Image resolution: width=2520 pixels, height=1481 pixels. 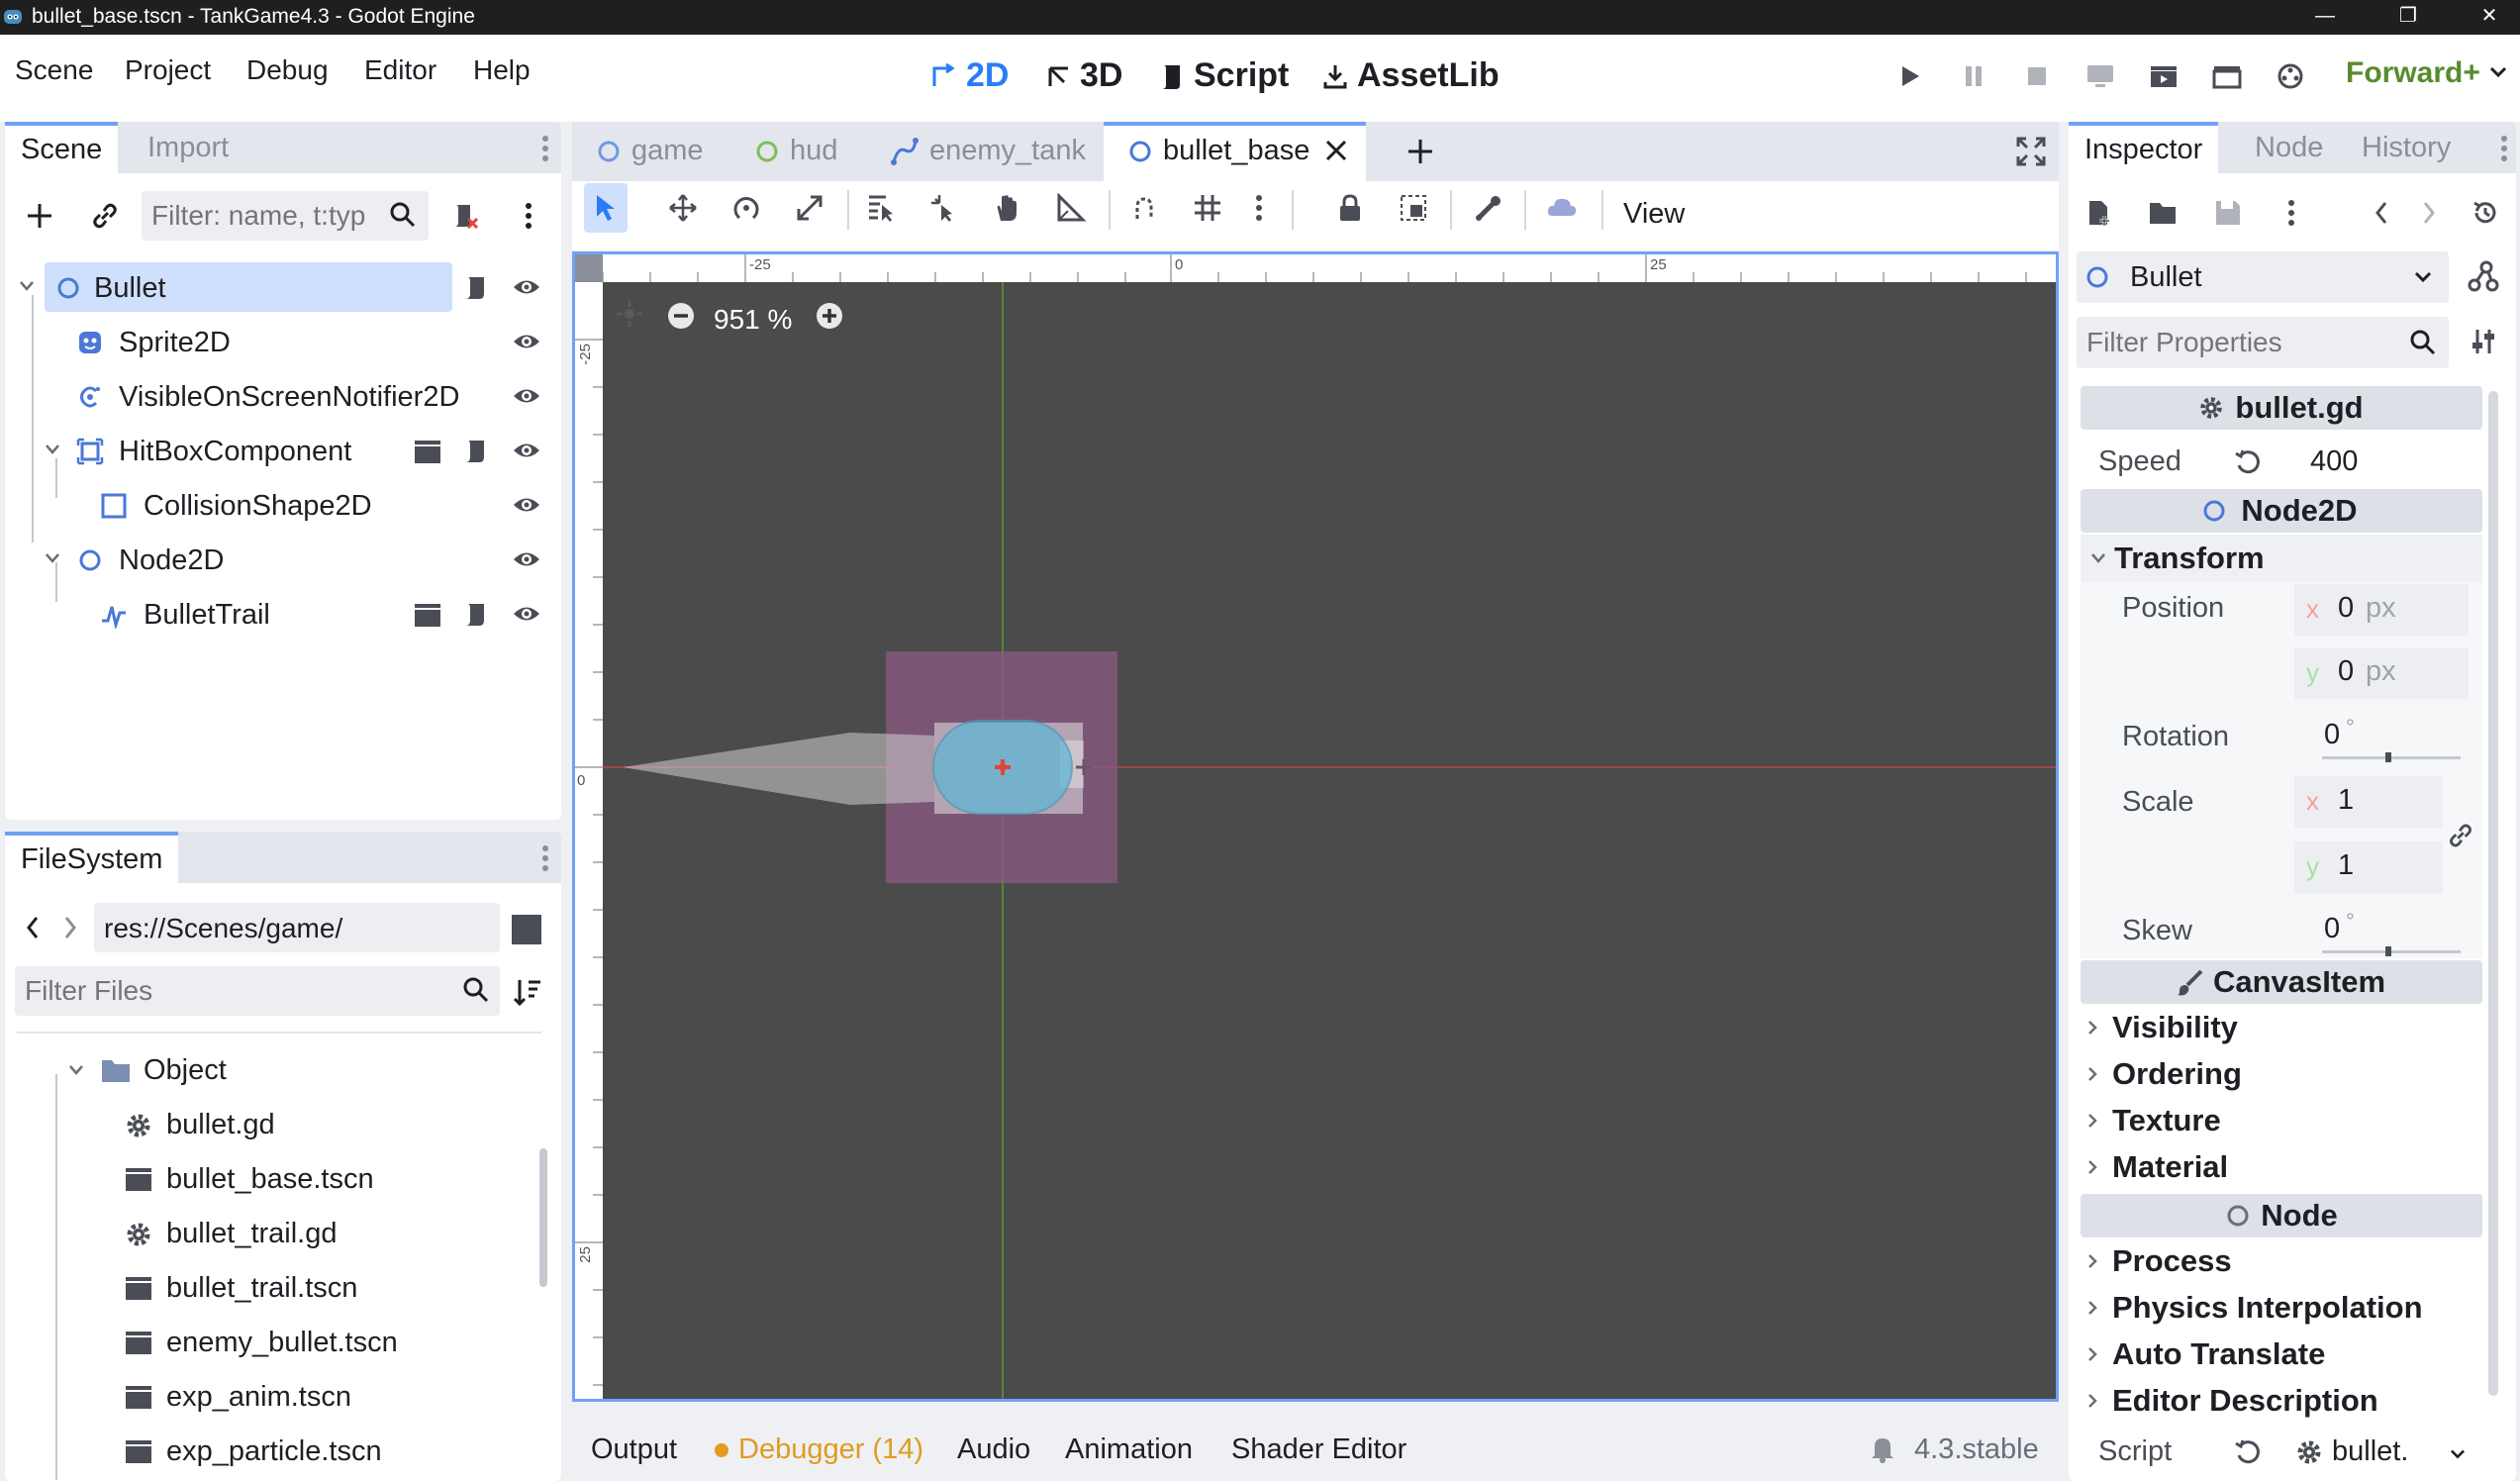 I want to click on instantiate-scene-button, so click(x=105, y=216).